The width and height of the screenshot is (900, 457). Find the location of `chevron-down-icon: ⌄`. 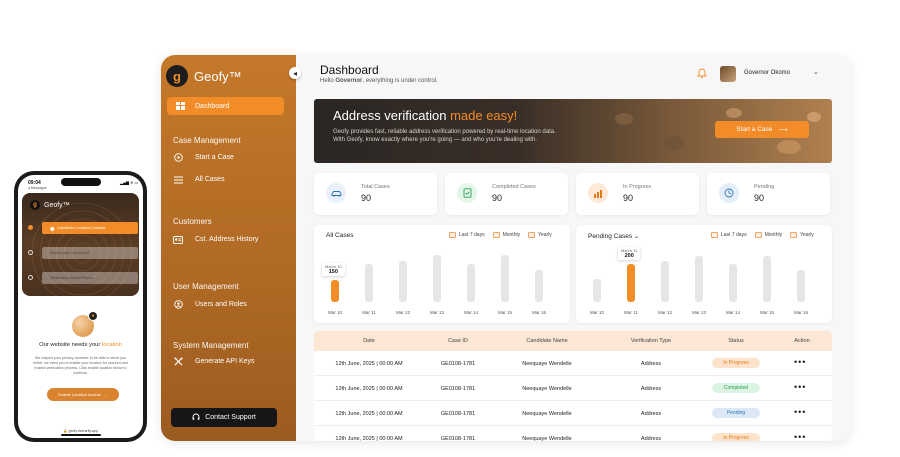

chevron-down-icon: ⌄ is located at coordinates (816, 72).